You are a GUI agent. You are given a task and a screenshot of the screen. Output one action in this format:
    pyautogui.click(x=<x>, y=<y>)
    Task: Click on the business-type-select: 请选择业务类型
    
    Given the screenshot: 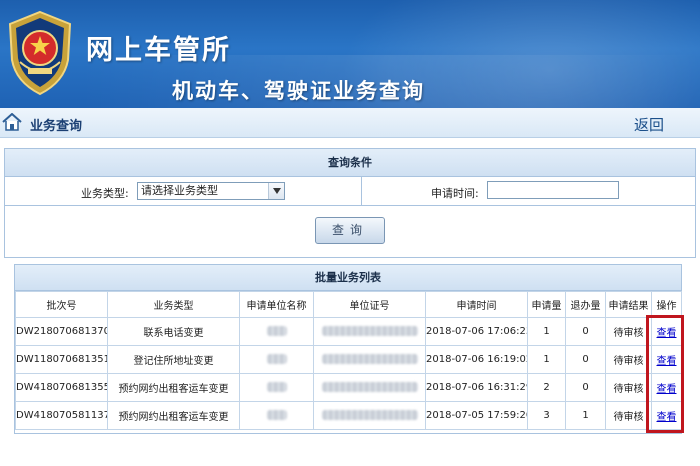 What is the action you would take?
    pyautogui.click(x=211, y=191)
    